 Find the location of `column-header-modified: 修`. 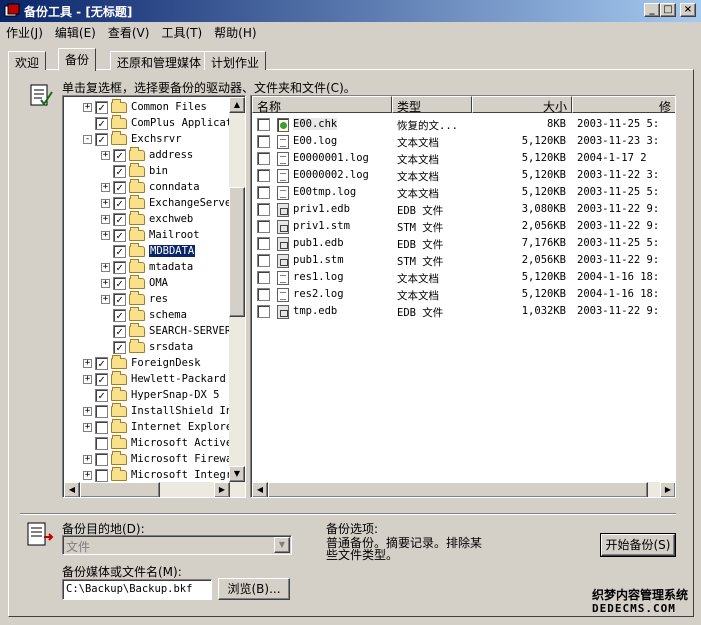

column-header-modified: 修 is located at coordinates (623, 104).